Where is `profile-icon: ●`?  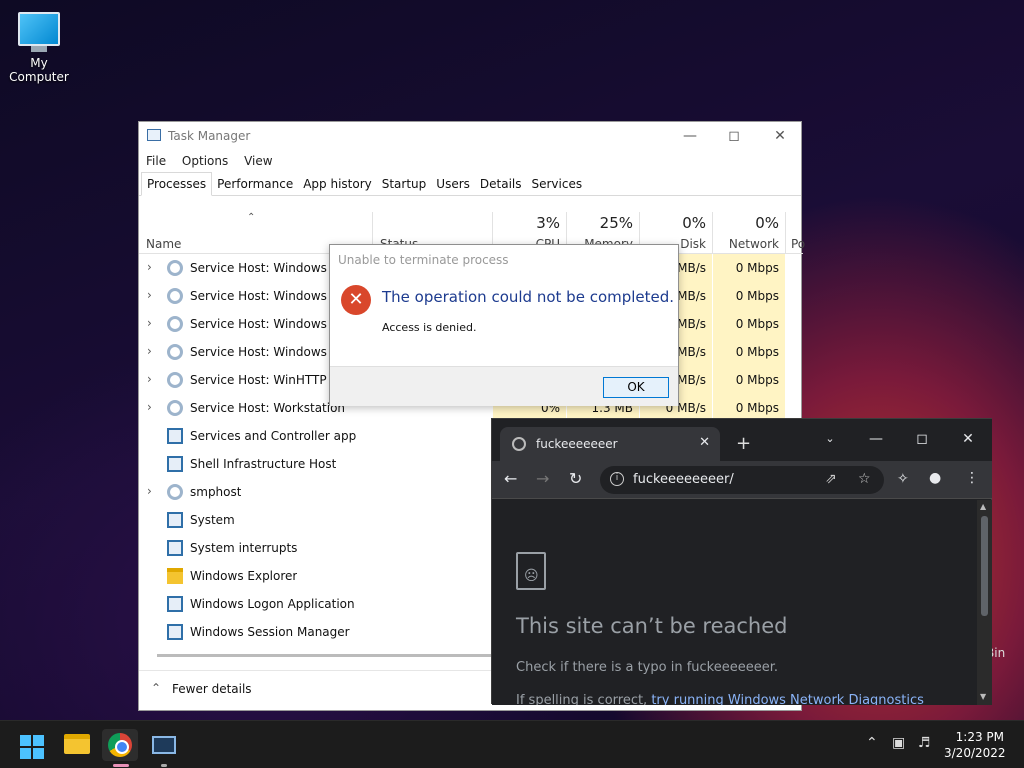
profile-icon: ● is located at coordinates (935, 478).